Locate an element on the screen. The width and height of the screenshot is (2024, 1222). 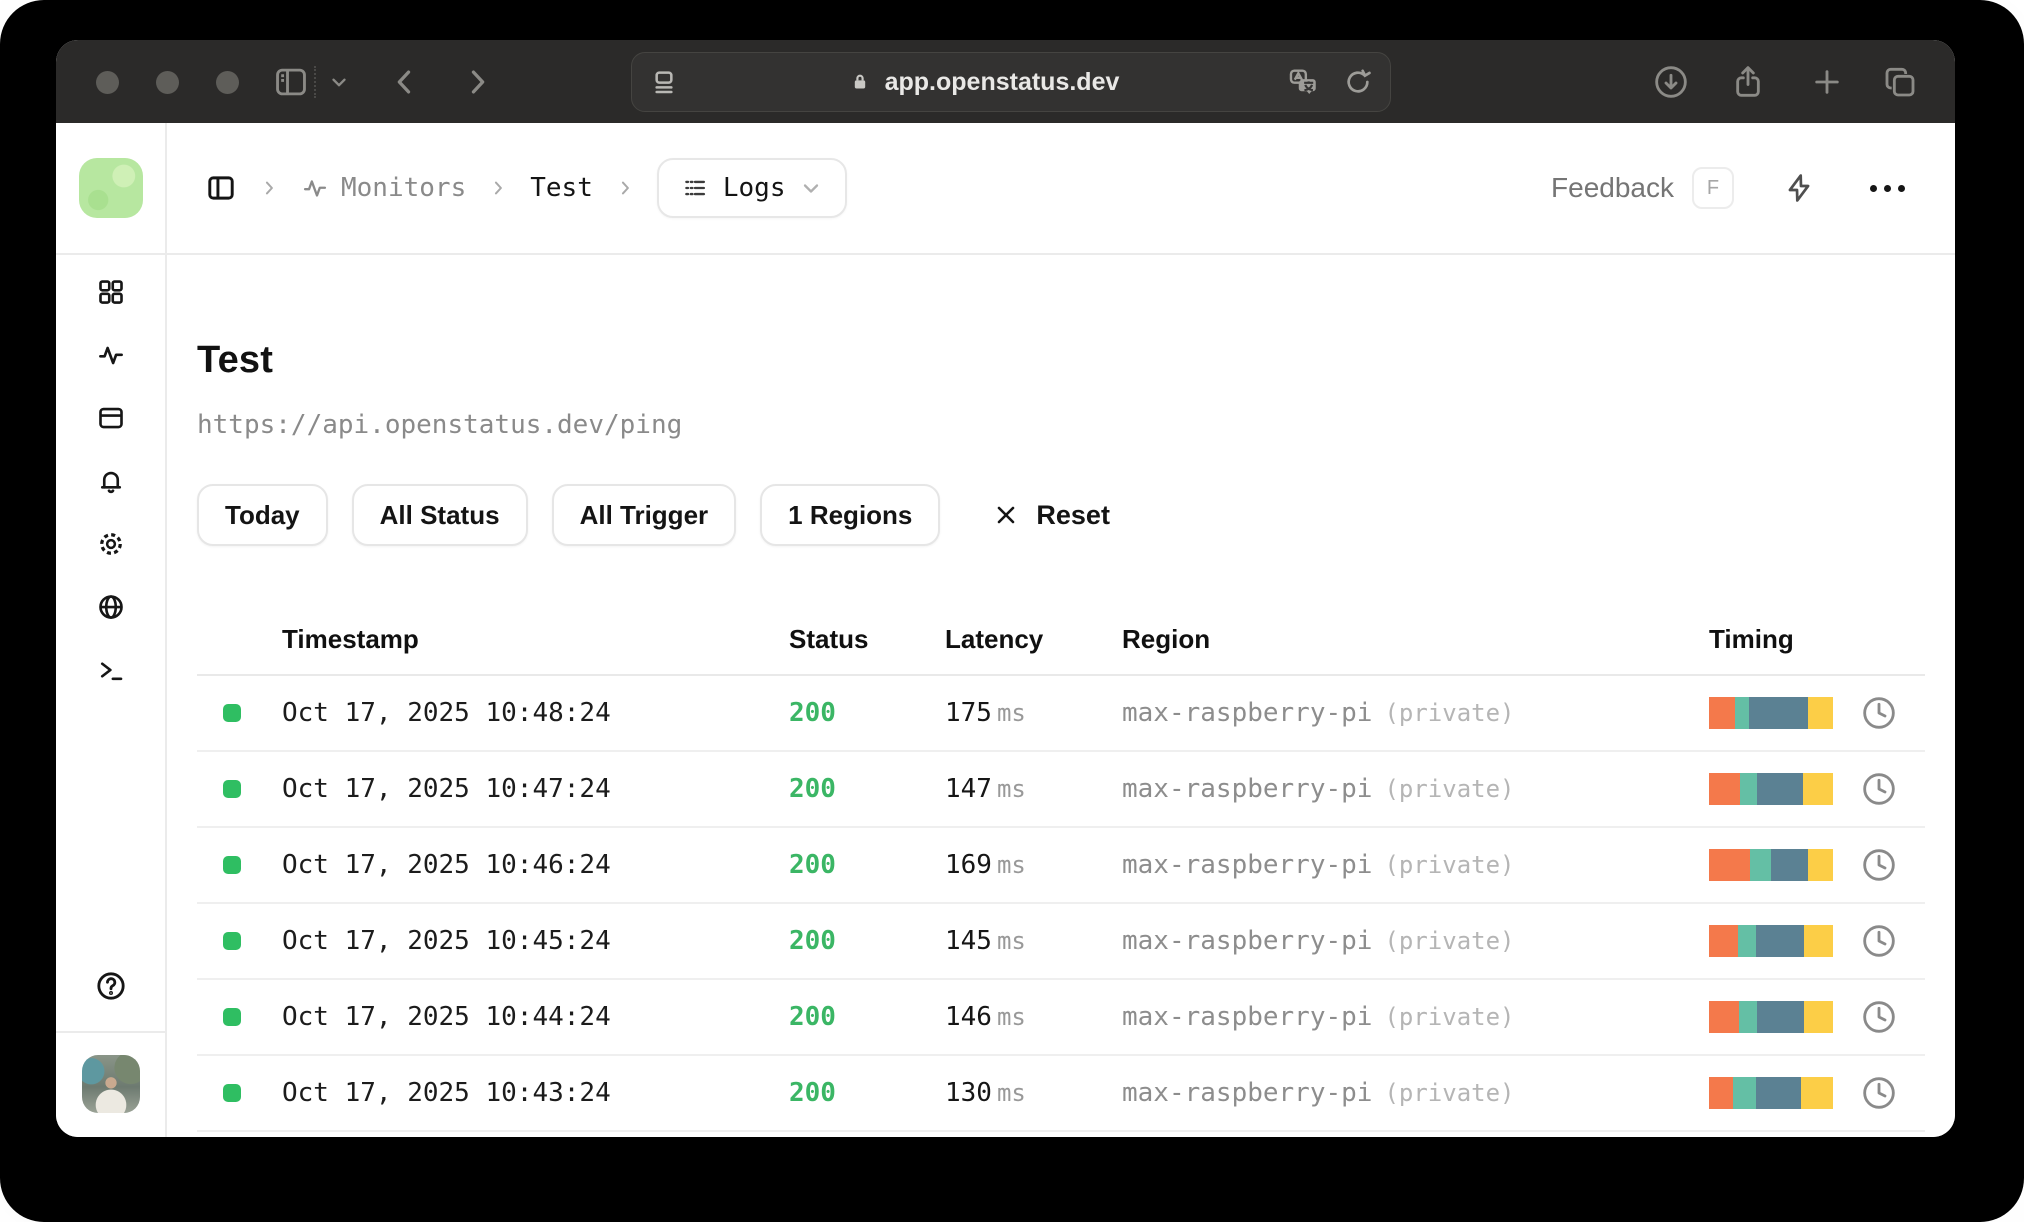
breadcrumb-monitors: Monitors is located at coordinates (383, 188).